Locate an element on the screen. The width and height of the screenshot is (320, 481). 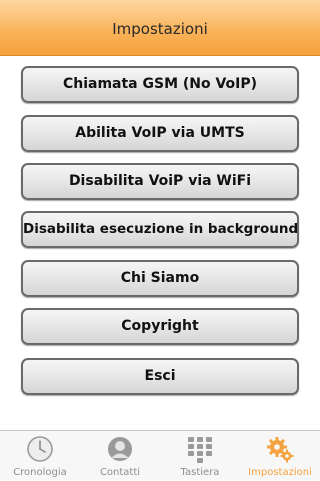
keypad-icon is located at coordinates (200, 450).